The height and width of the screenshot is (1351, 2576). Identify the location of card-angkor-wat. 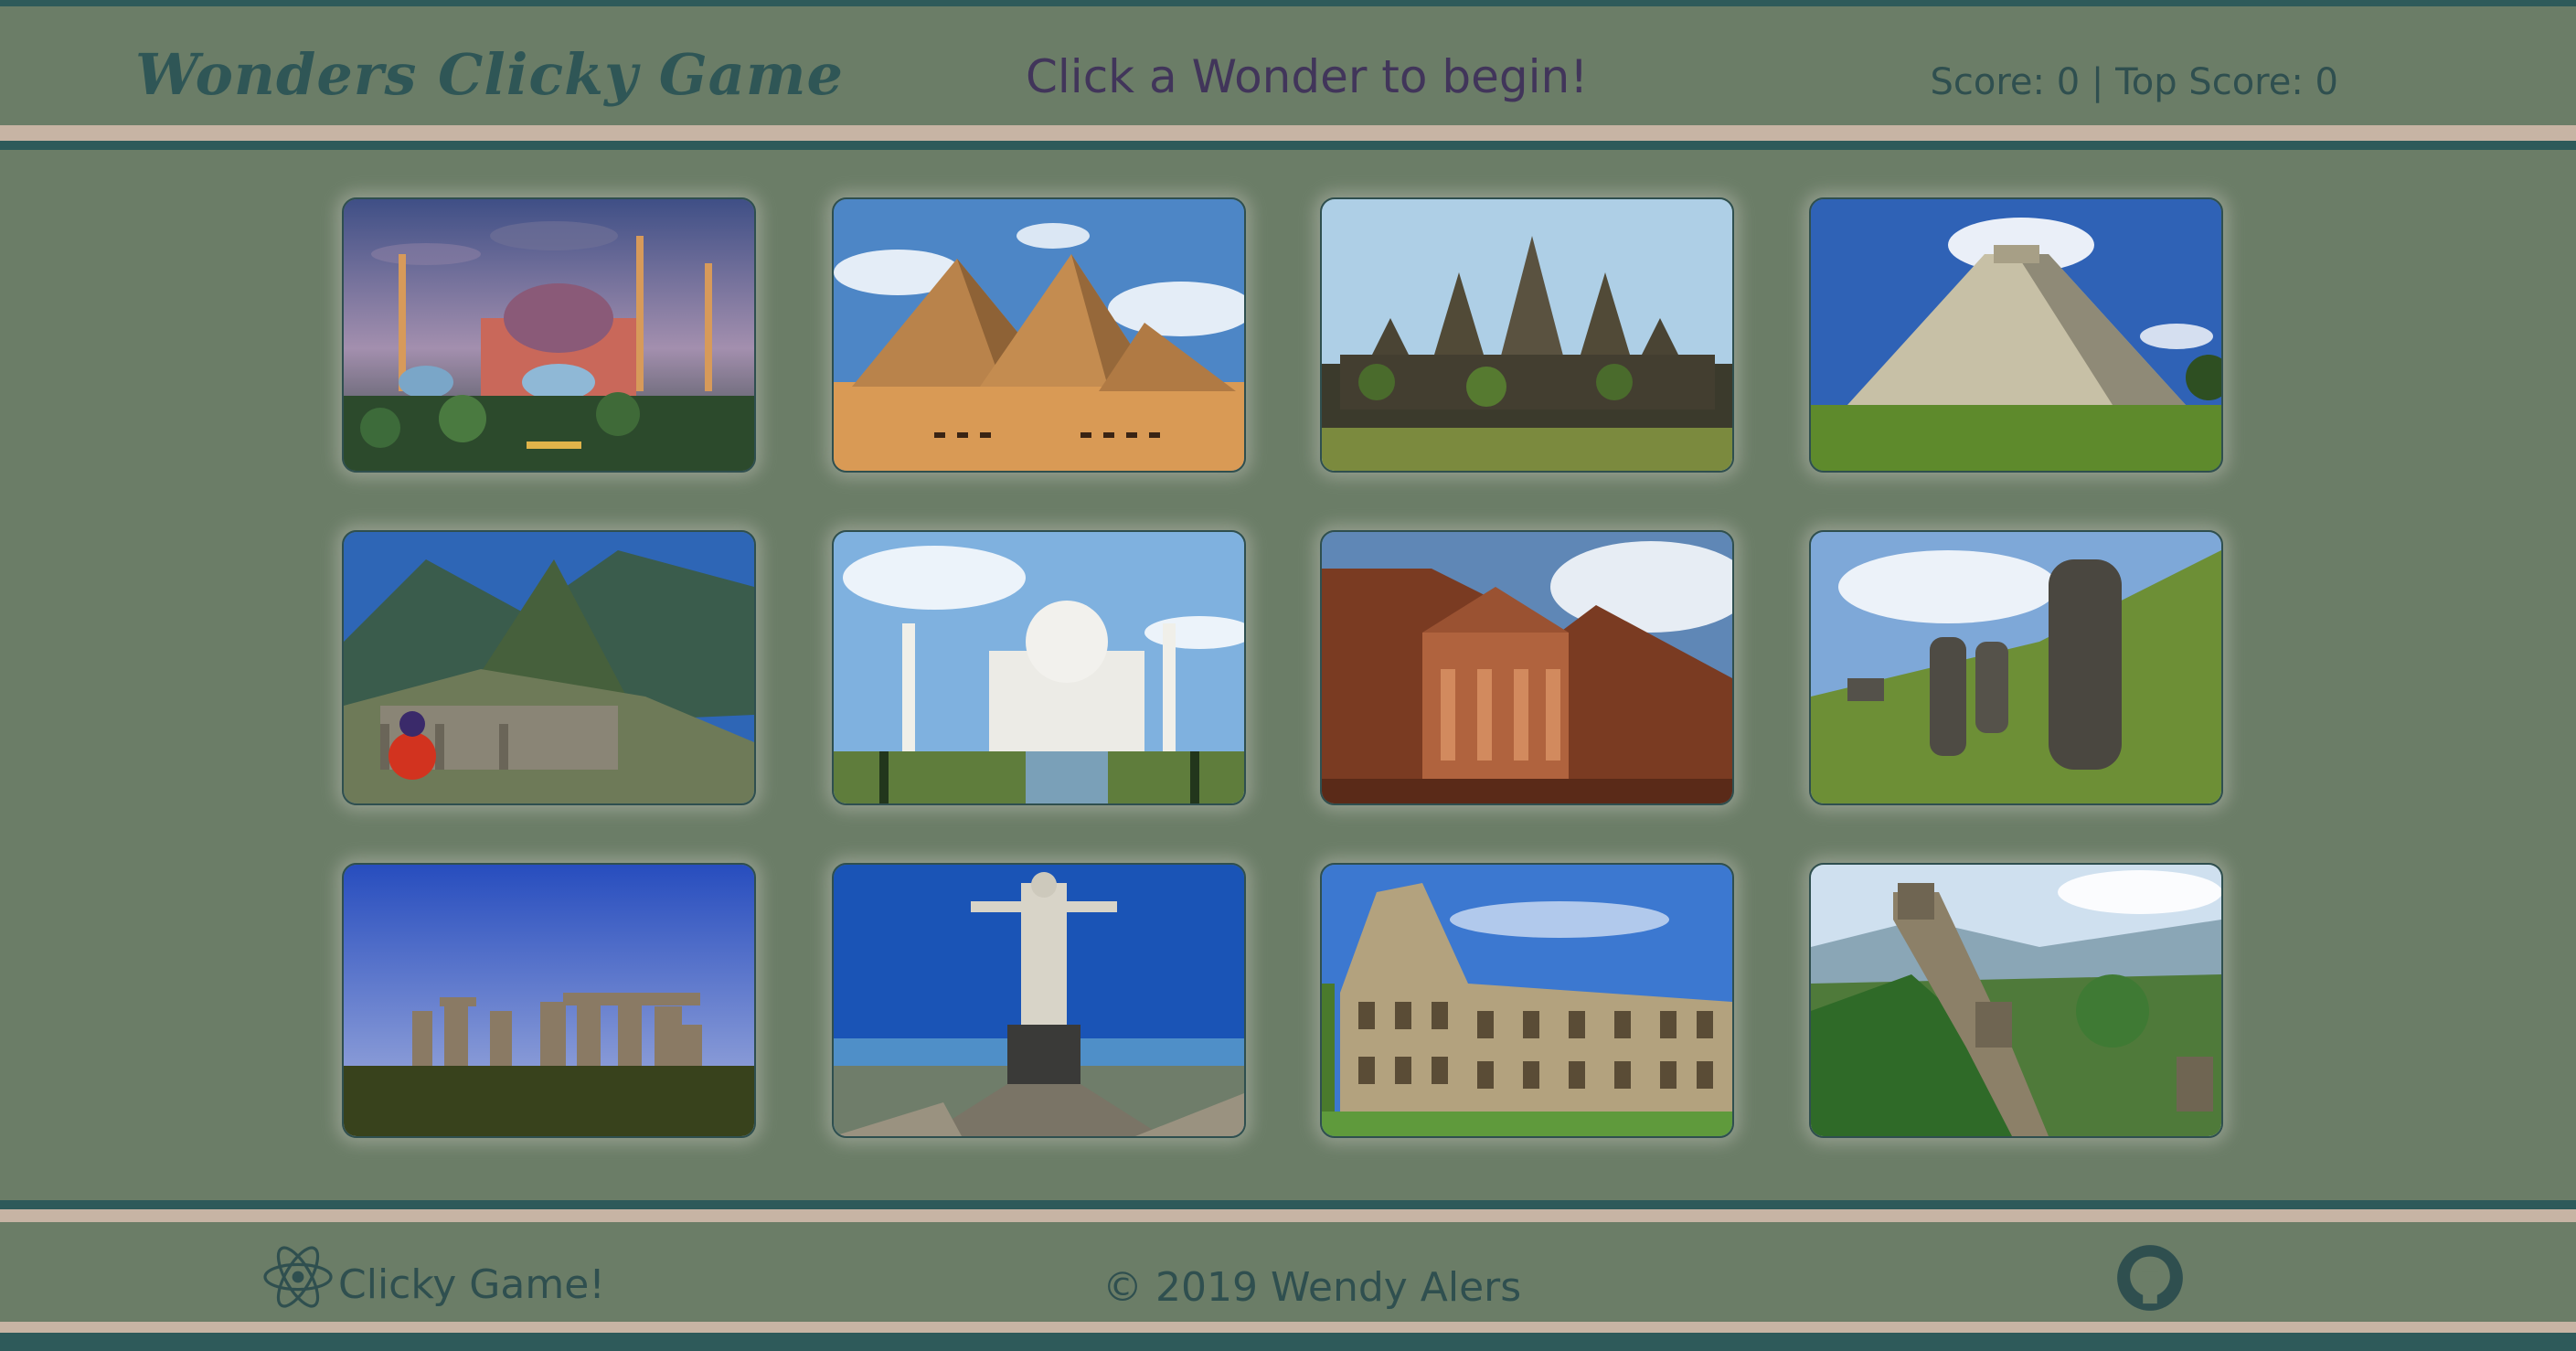
(1527, 335).